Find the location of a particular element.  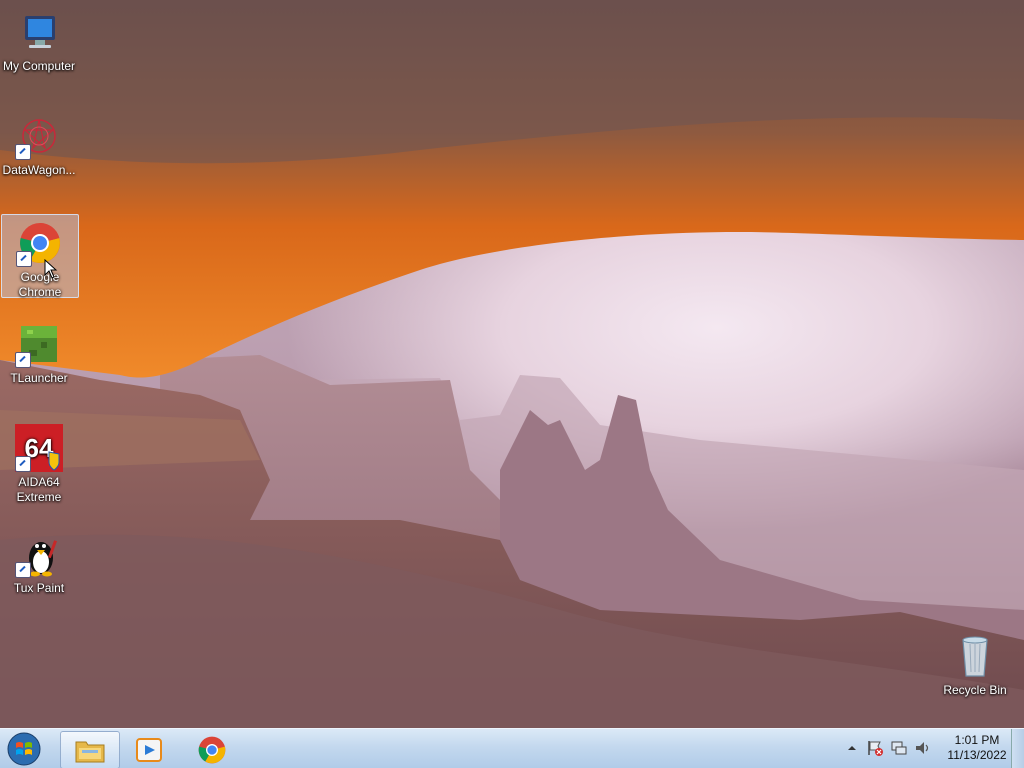

media-player-icon is located at coordinates (149, 750).